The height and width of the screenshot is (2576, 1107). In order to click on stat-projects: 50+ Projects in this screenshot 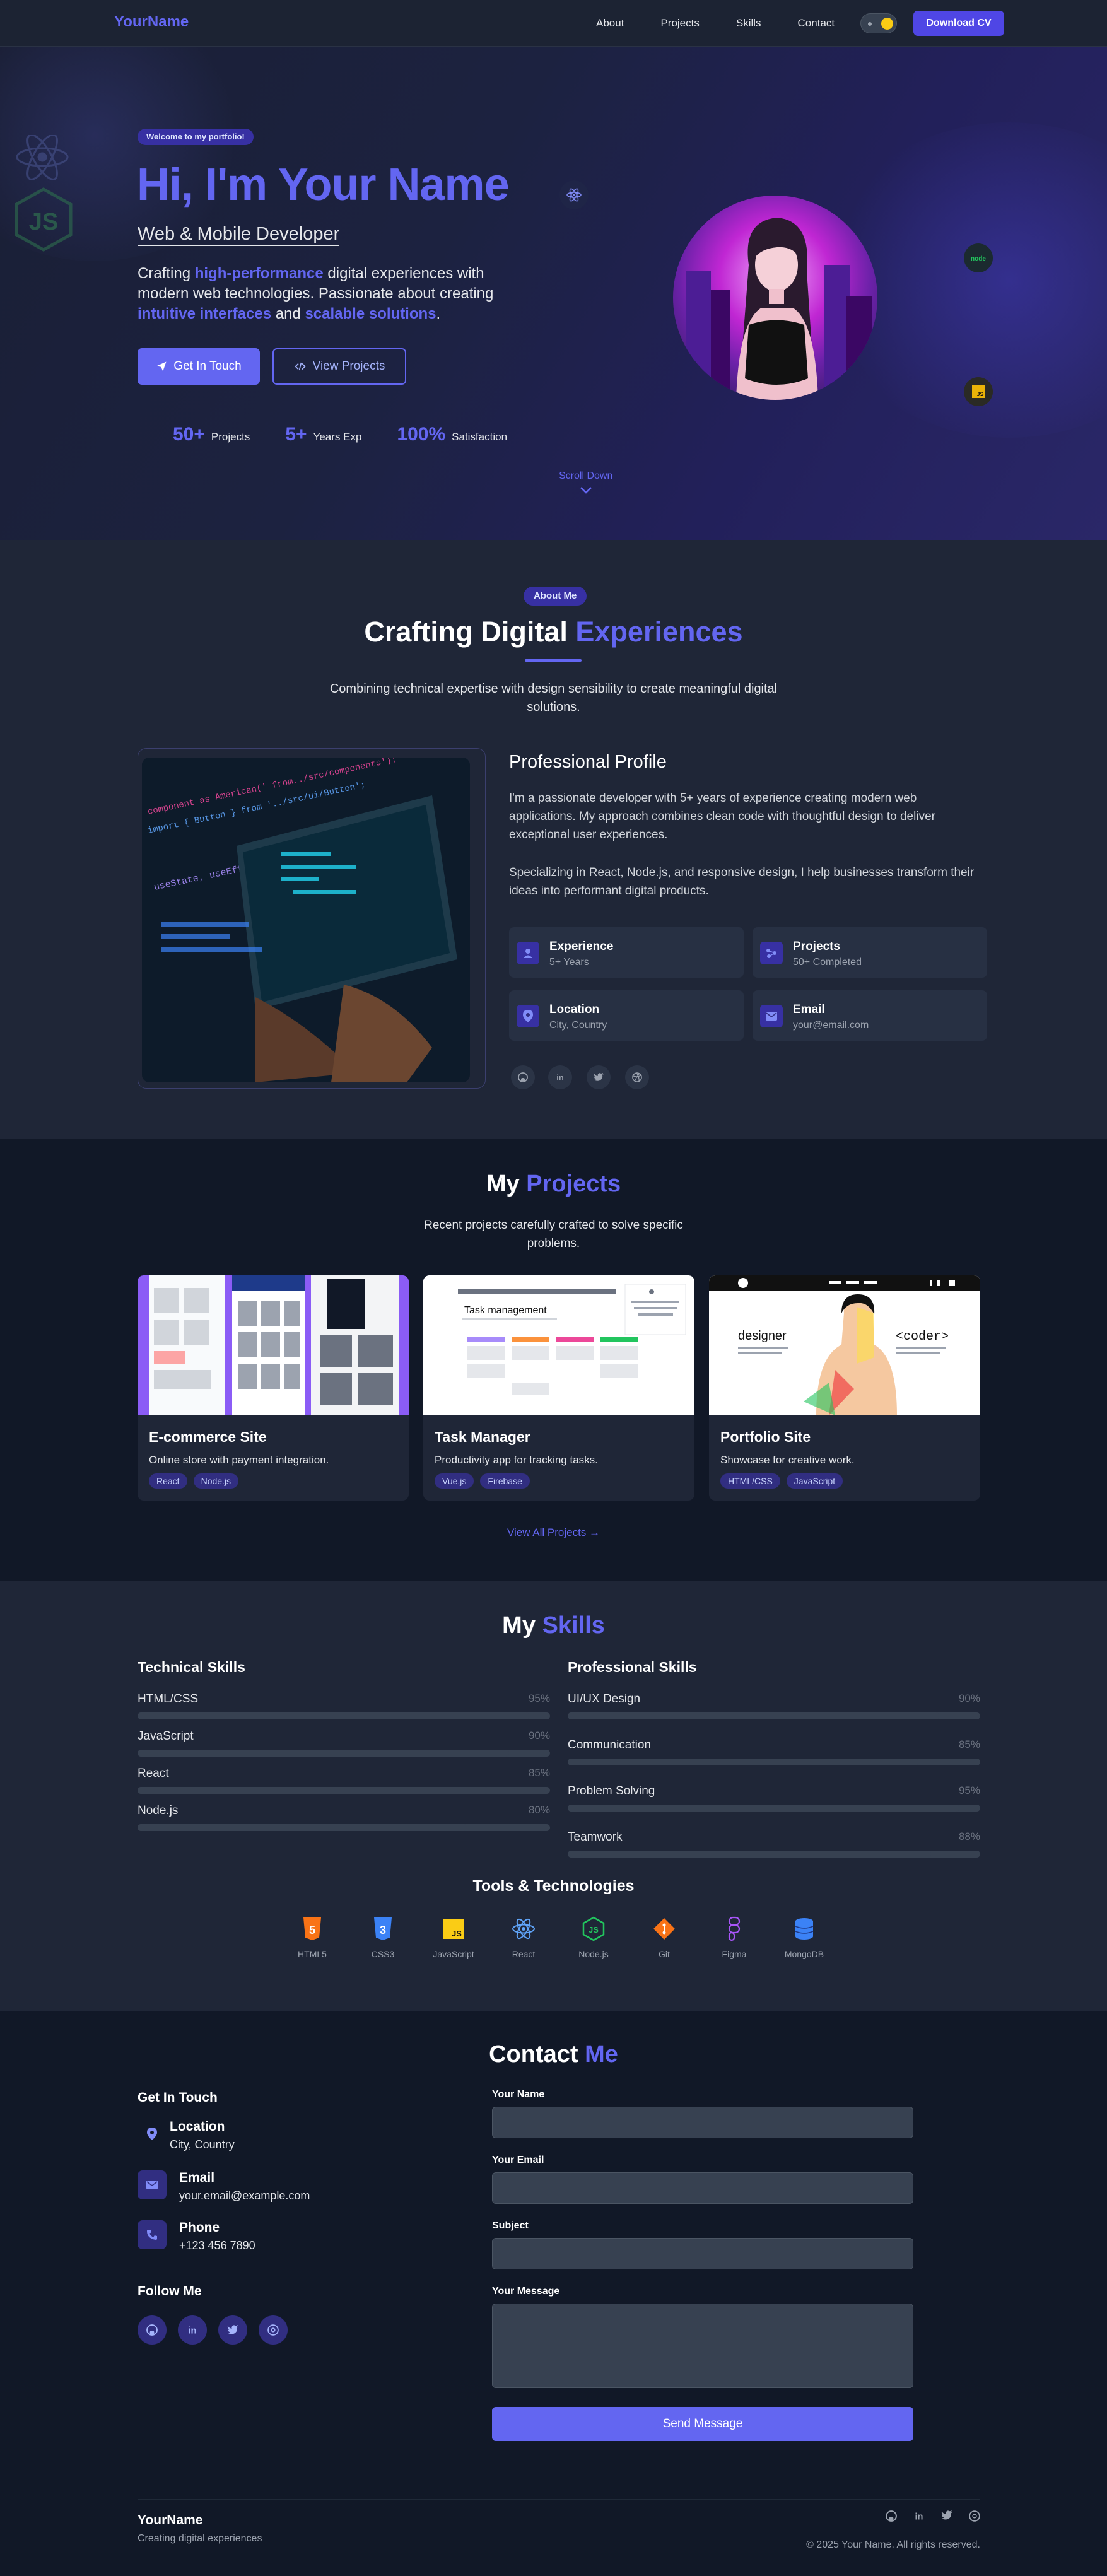, I will do `click(211, 434)`.